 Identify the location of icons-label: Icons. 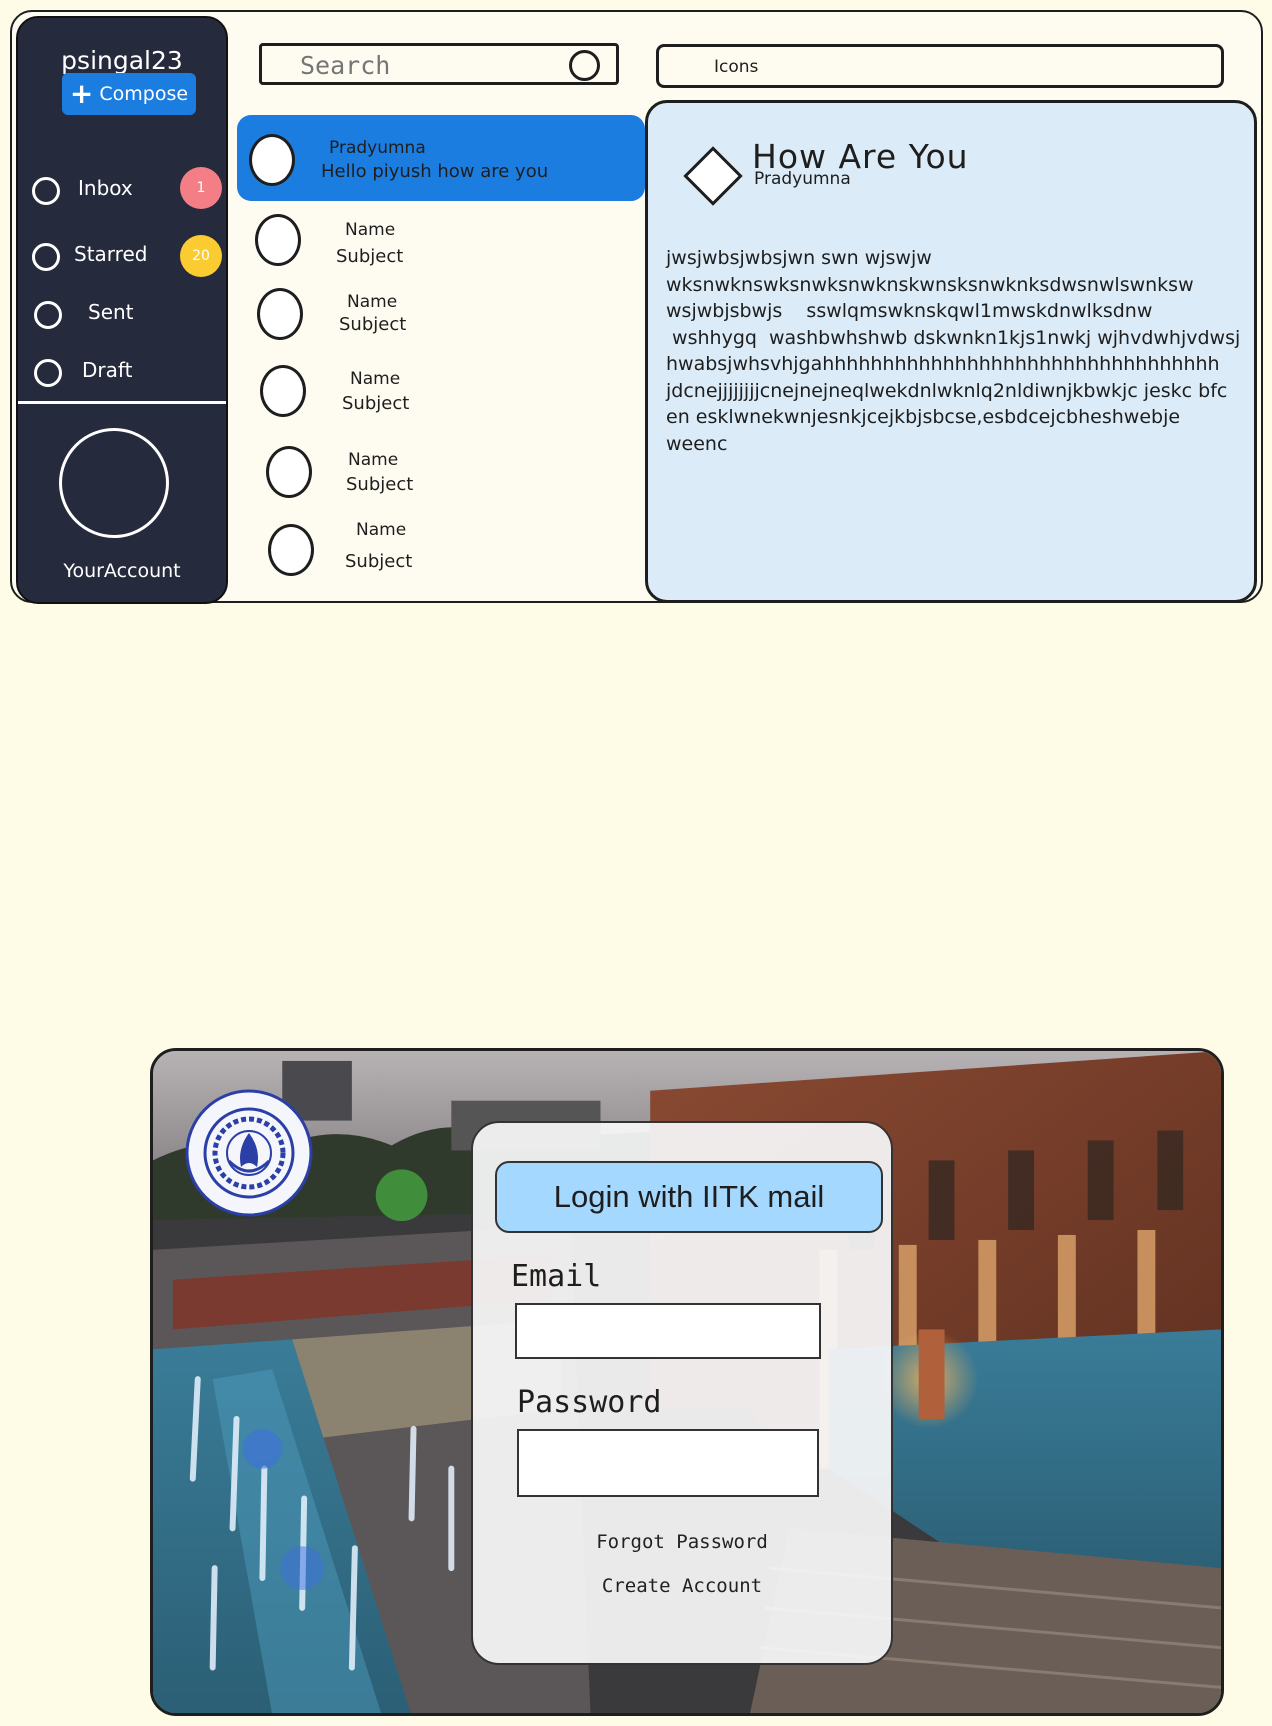
(736, 67).